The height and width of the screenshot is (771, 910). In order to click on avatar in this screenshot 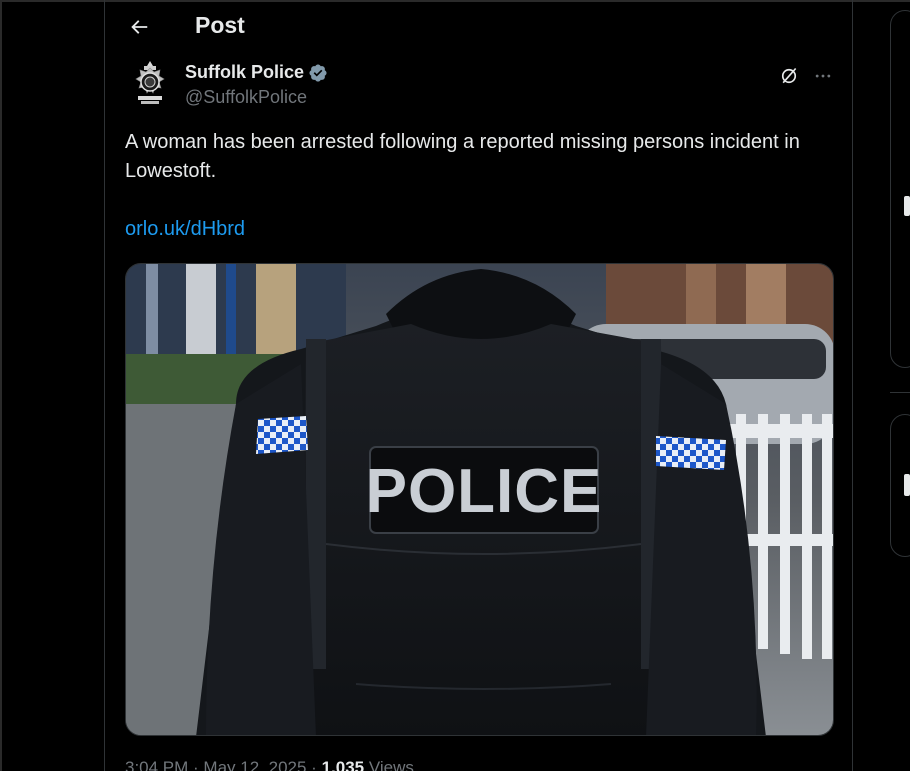, I will do `click(150, 83)`.